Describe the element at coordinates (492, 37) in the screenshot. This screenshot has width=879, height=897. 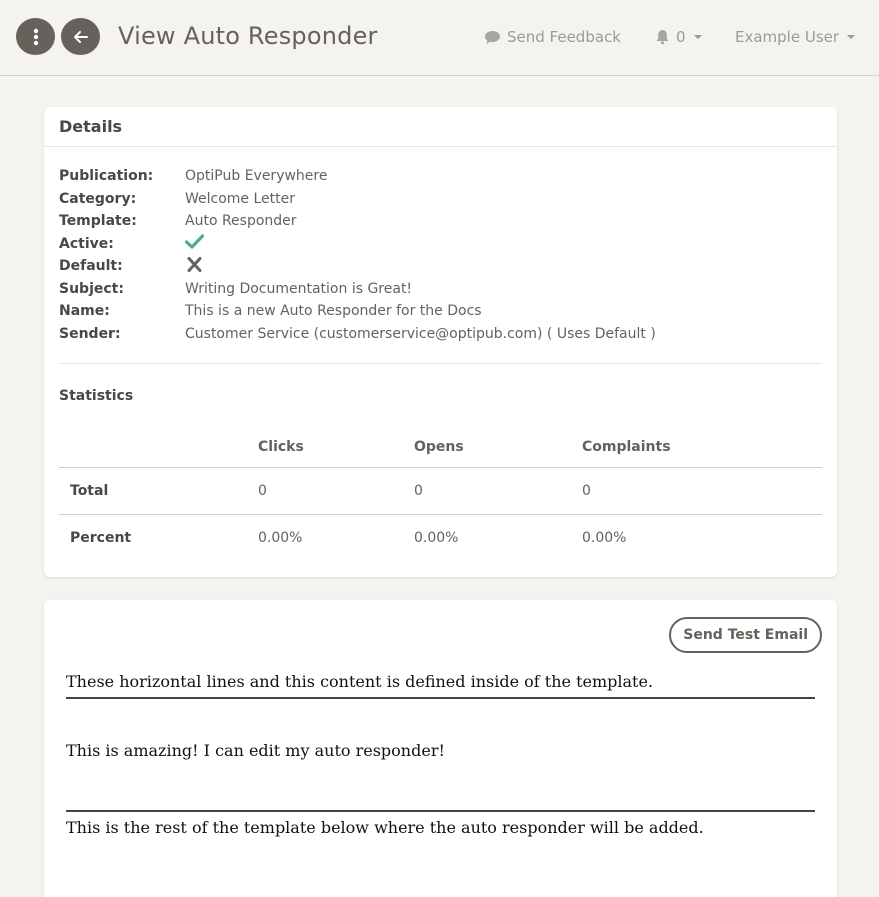
I see `chat-bubble-icon` at that location.